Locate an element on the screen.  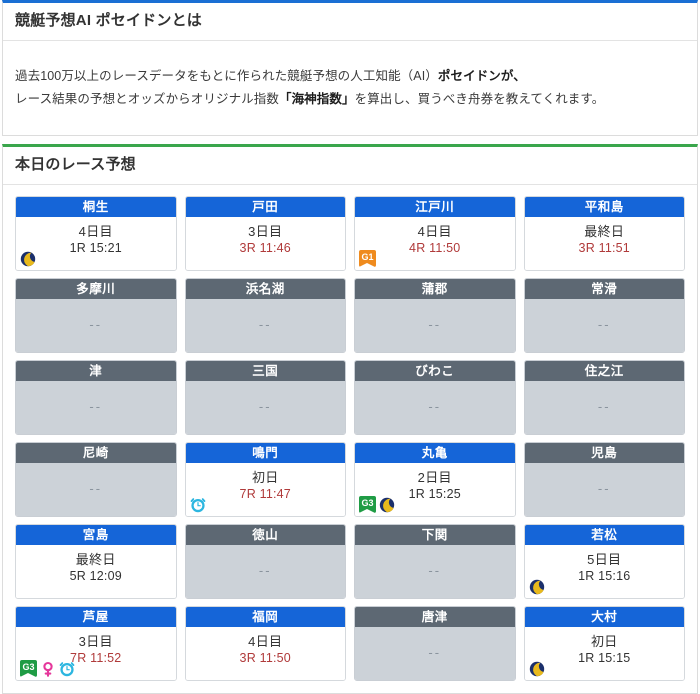
venue-next-race: 4R 11:50 is located at coordinates (435, 248).